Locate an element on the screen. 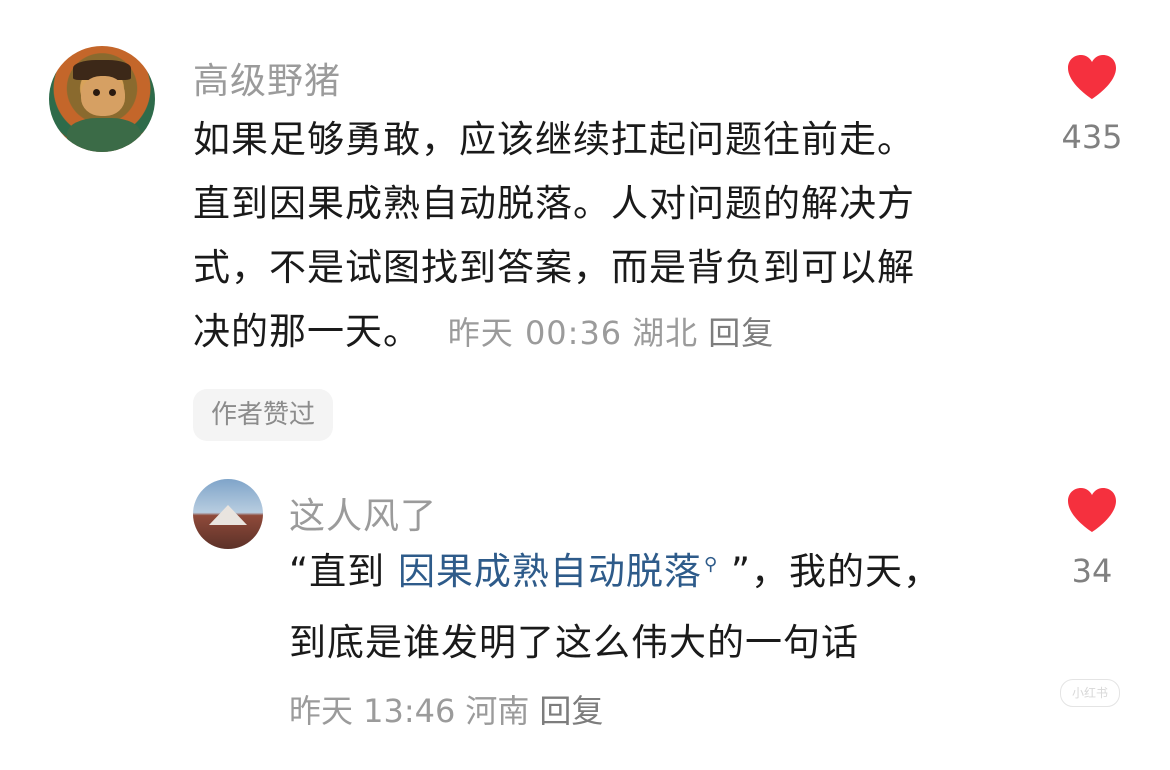 Image resolution: width=1170 pixels, height=770 pixels. reply-line: “直到 因果成熟自动脱落 ⚲ ”，我的天， is located at coordinates (659, 575).